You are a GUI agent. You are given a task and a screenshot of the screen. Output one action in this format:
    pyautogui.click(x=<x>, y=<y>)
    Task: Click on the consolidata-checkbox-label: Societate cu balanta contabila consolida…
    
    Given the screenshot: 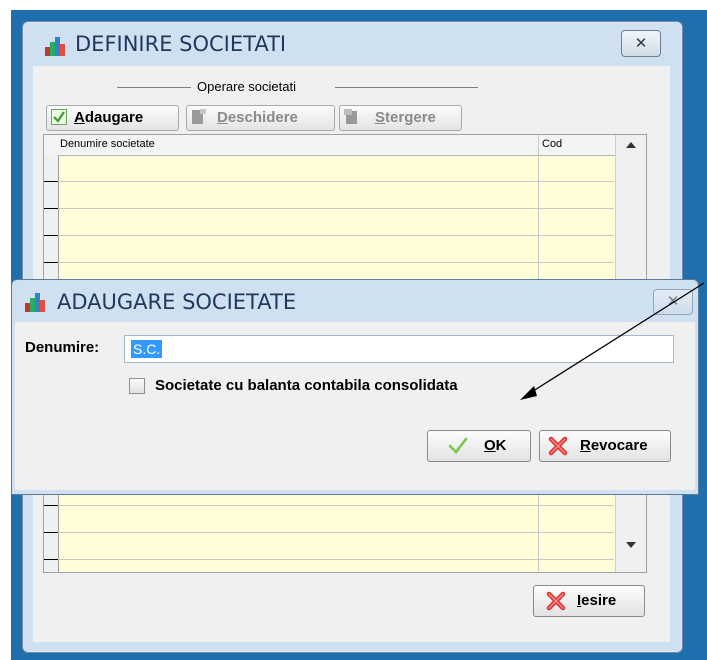 What is the action you would take?
    pyautogui.click(x=306, y=385)
    